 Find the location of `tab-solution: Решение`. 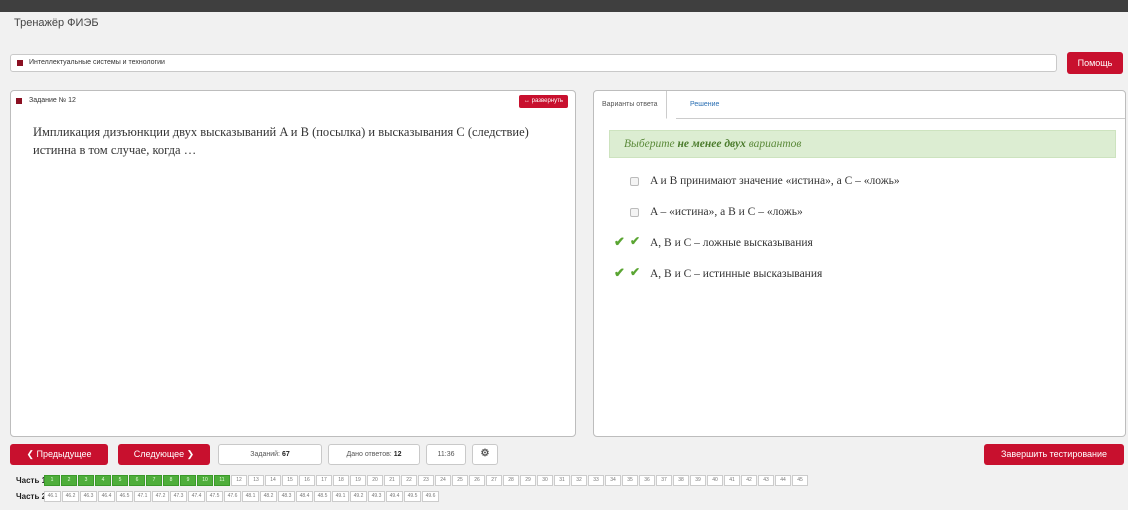

tab-solution: Решение is located at coordinates (704, 105).